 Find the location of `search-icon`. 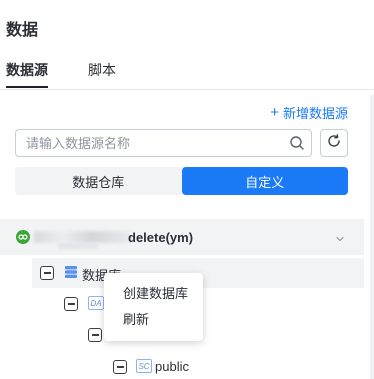

search-icon is located at coordinates (297, 145).